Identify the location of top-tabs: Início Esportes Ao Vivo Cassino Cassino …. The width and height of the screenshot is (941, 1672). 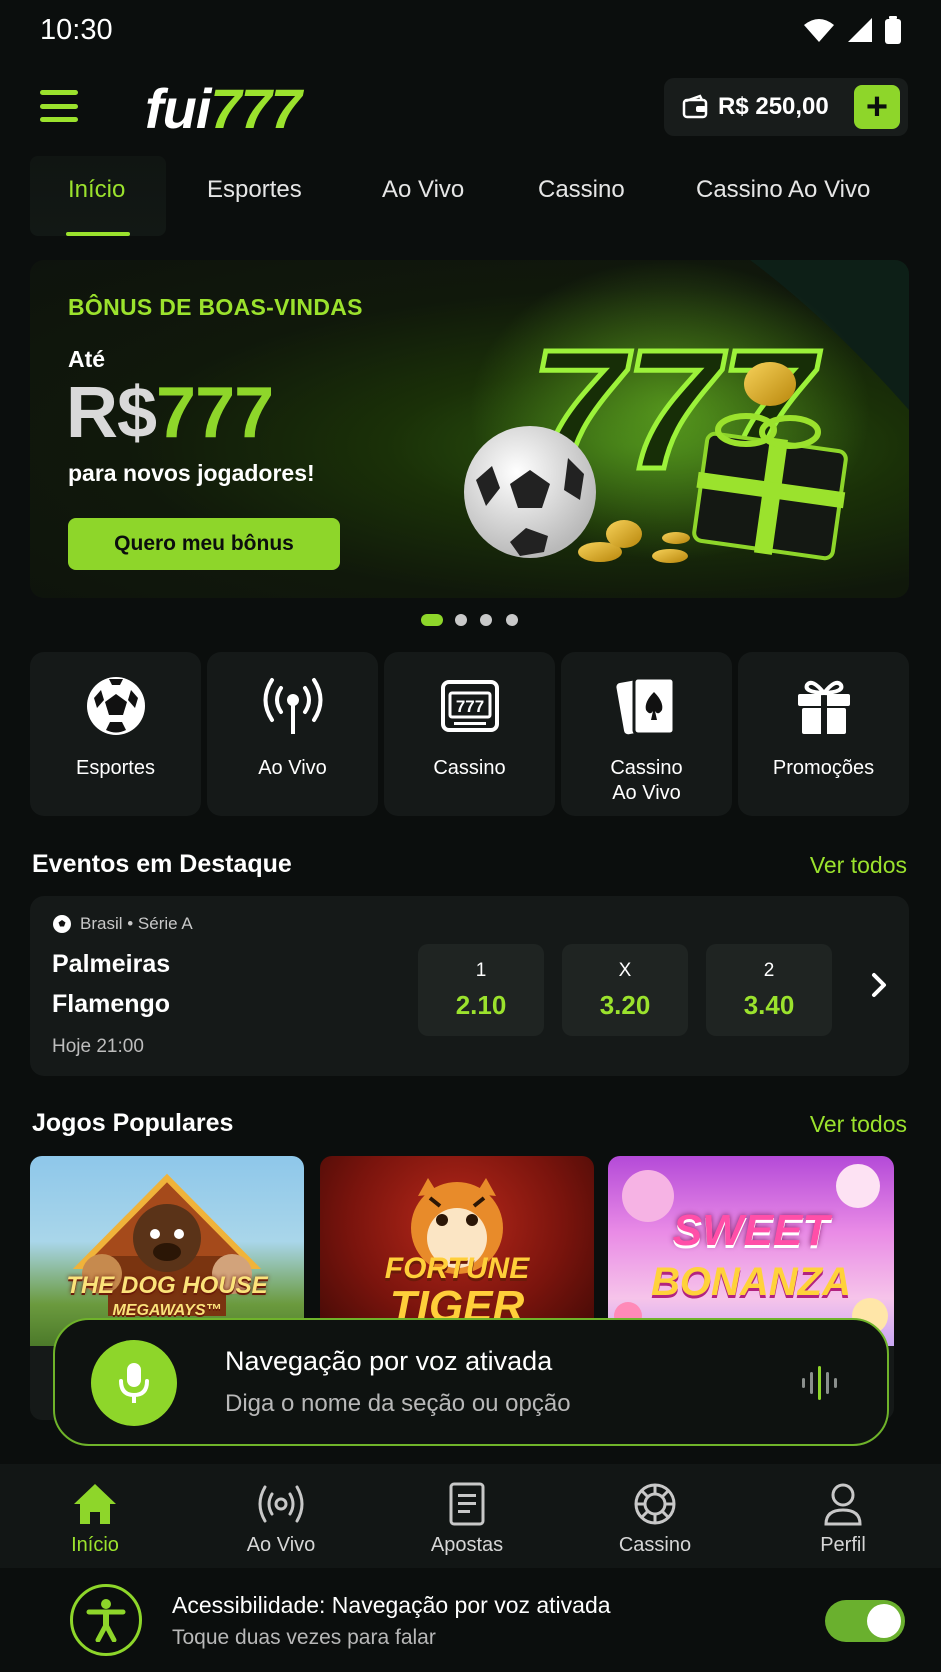
(470, 196).